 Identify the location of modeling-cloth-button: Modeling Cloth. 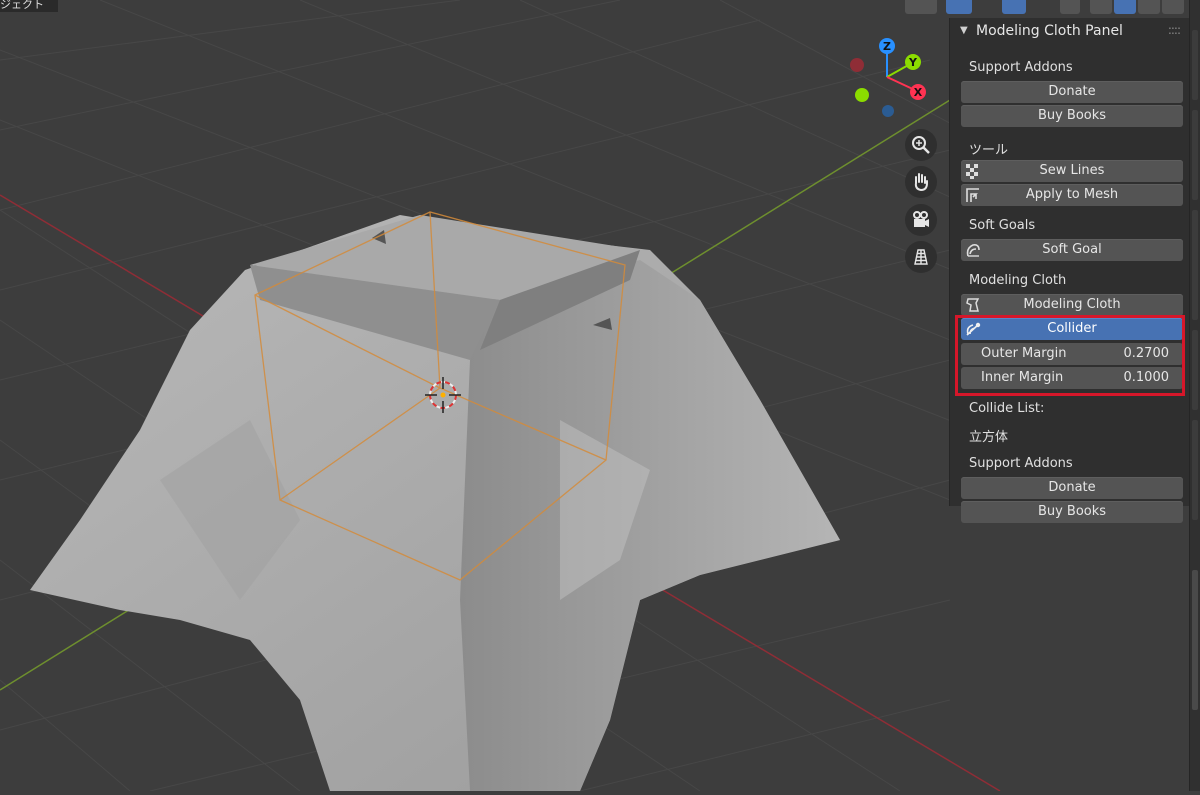
(1072, 305).